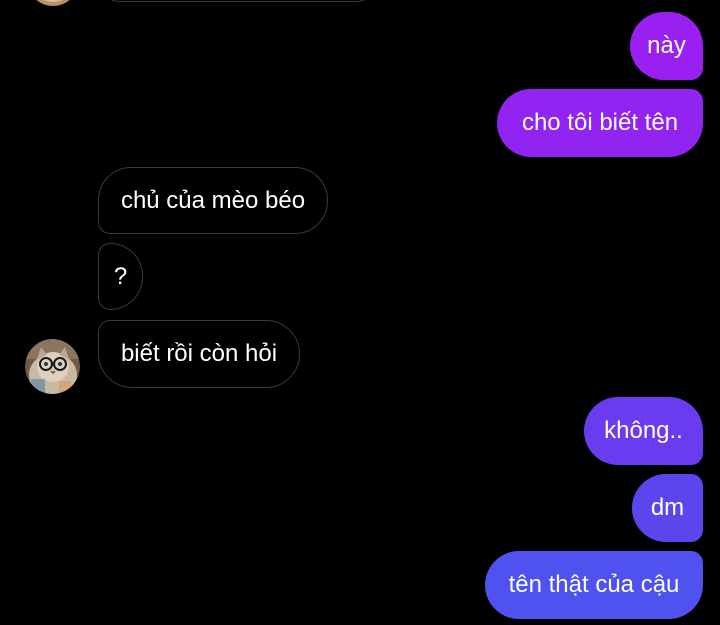 The height and width of the screenshot is (625, 720). I want to click on message-bubble-outgoing: này, so click(666, 46).